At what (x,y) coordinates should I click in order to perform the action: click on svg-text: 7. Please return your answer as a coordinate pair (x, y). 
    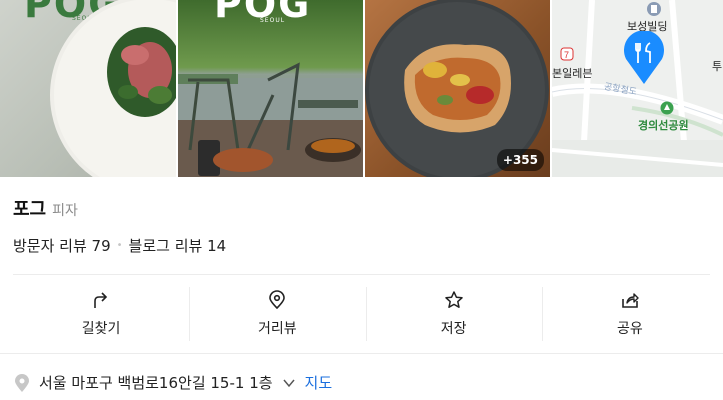
    Looking at the image, I should click on (566, 55).